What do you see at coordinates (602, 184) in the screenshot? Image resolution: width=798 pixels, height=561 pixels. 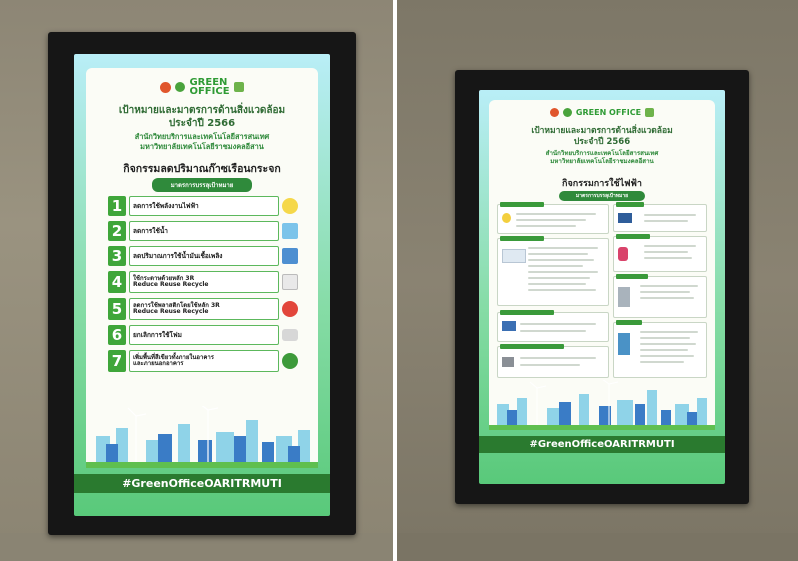 I see `right-section-title: กิจกรรมการใช้ไฟฟ้า` at bounding box center [602, 184].